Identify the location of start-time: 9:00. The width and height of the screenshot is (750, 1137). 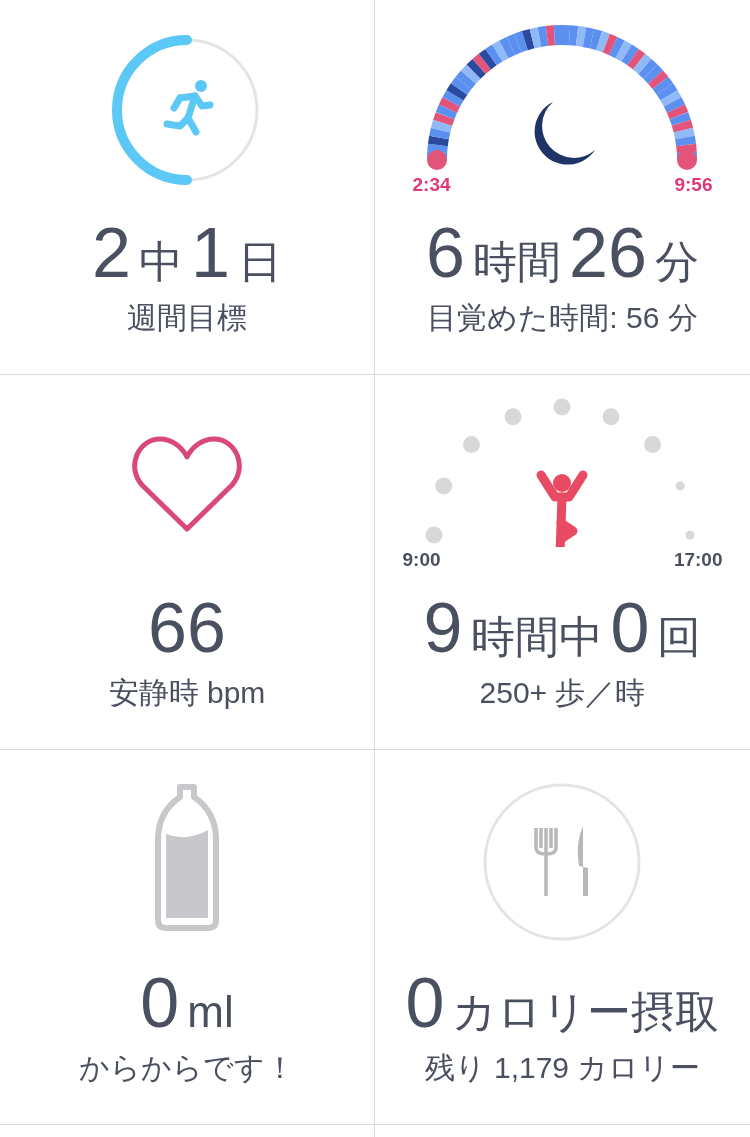
(421, 560).